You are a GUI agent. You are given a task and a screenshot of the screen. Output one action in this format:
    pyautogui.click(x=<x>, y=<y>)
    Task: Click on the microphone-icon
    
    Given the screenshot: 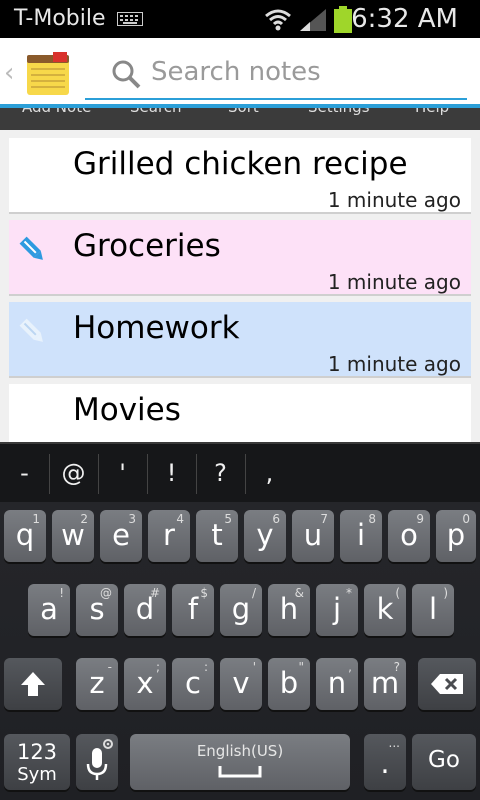 What is the action you would take?
    pyautogui.click(x=97, y=764)
    